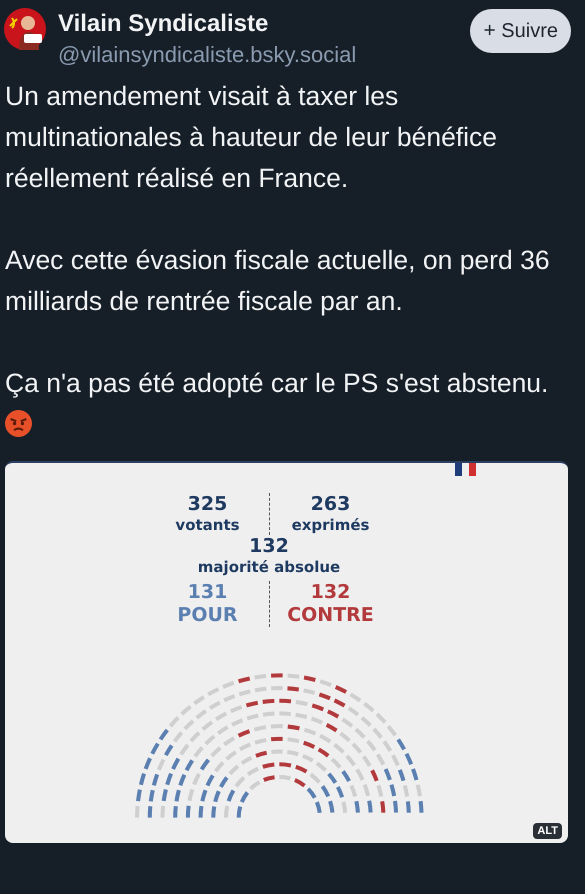 The width and height of the screenshot is (585, 894). Describe the element at coordinates (25, 29) in the screenshot. I see `avatar-icon` at that location.